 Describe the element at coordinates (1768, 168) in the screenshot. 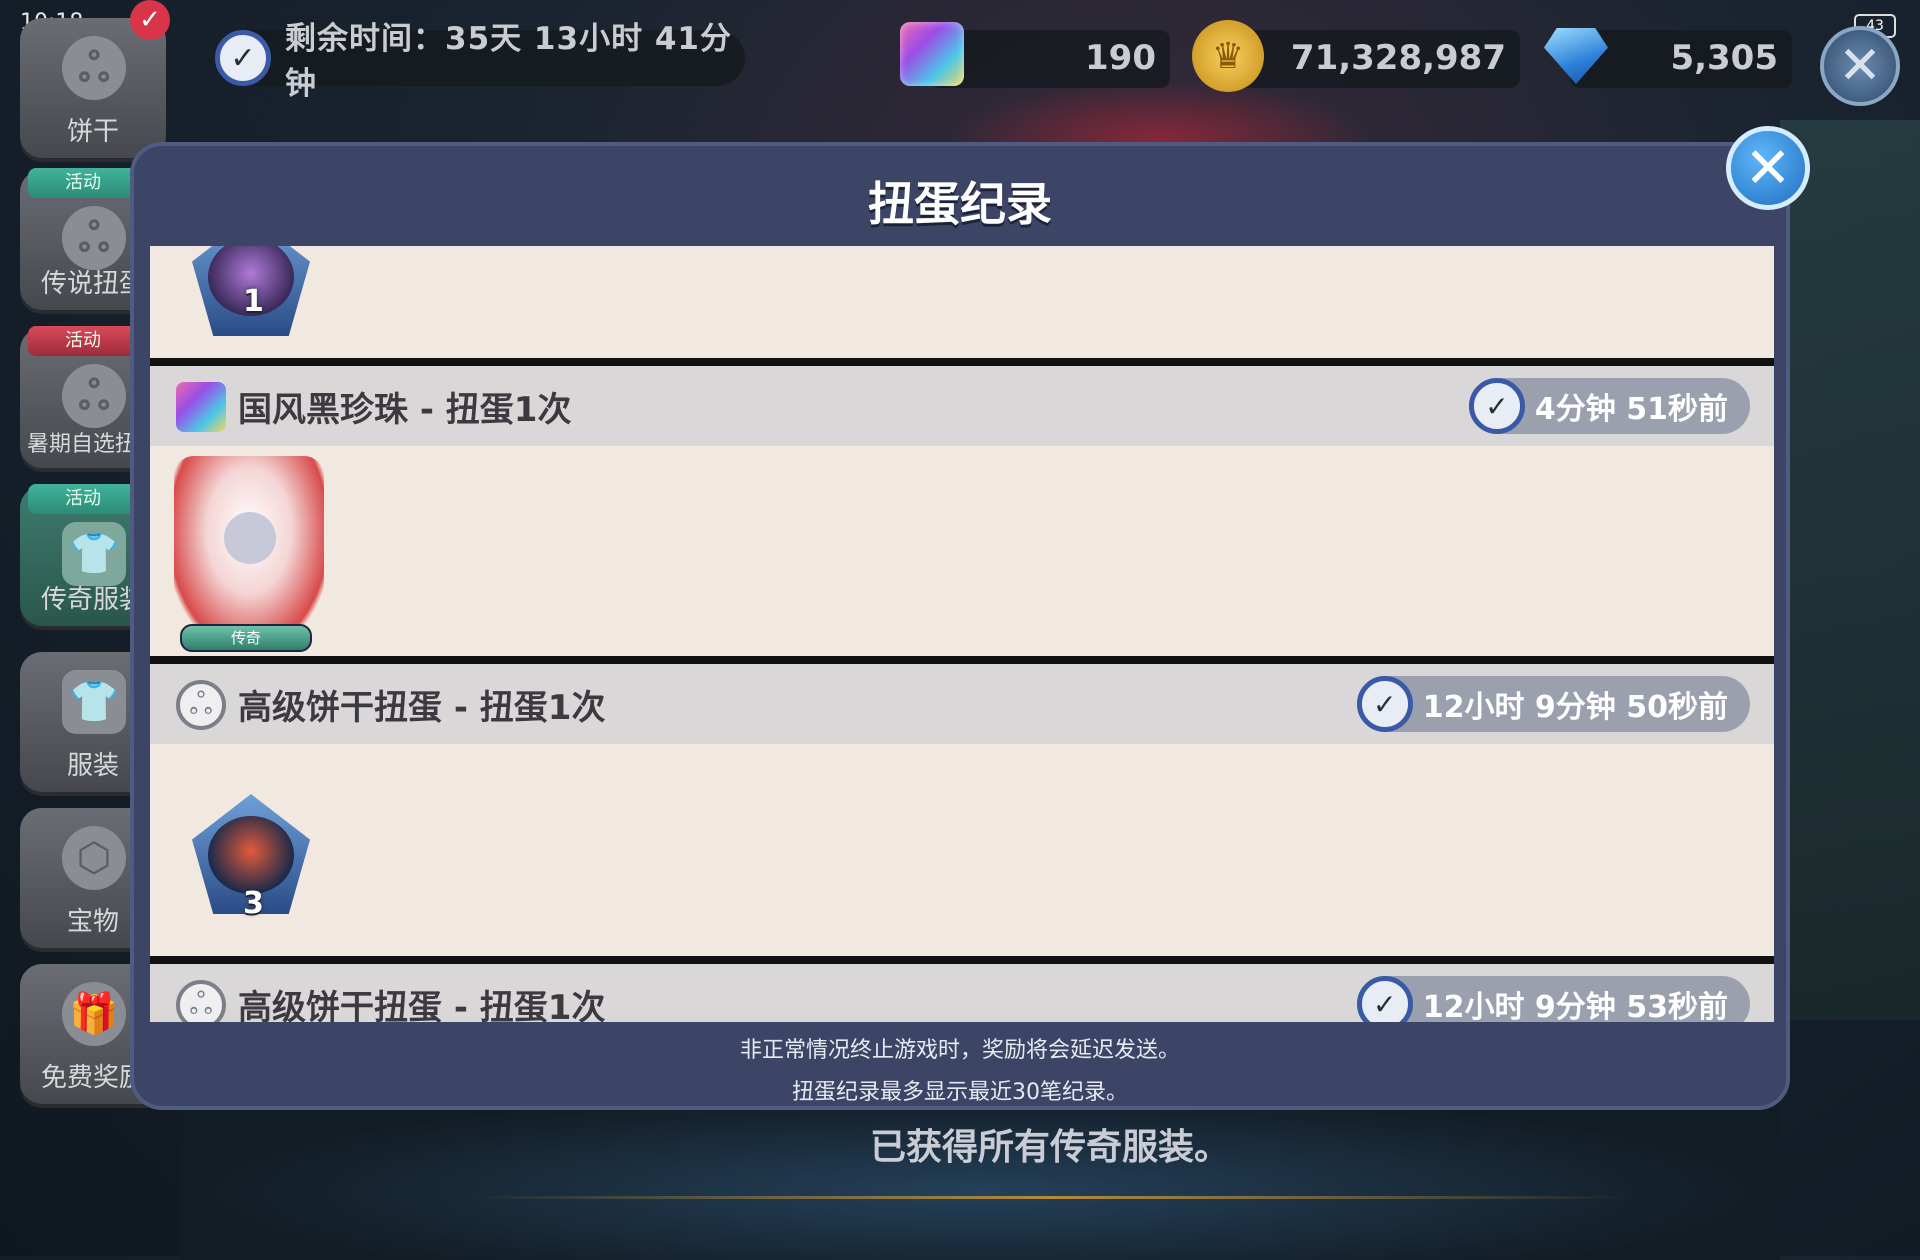

I see `close-modal-button: ✕` at that location.